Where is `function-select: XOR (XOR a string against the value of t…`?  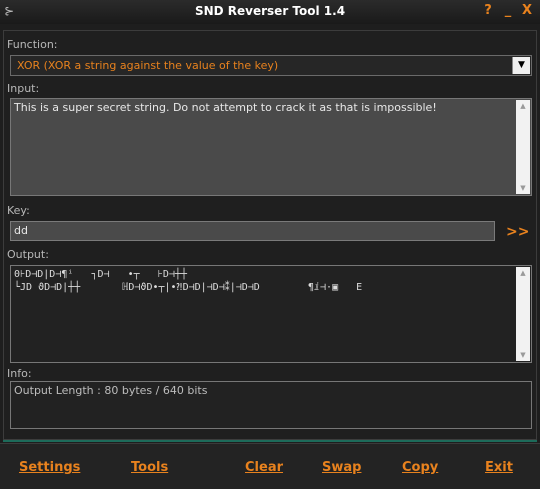 function-select: XOR (XOR a string against the value of t… is located at coordinates (271, 65).